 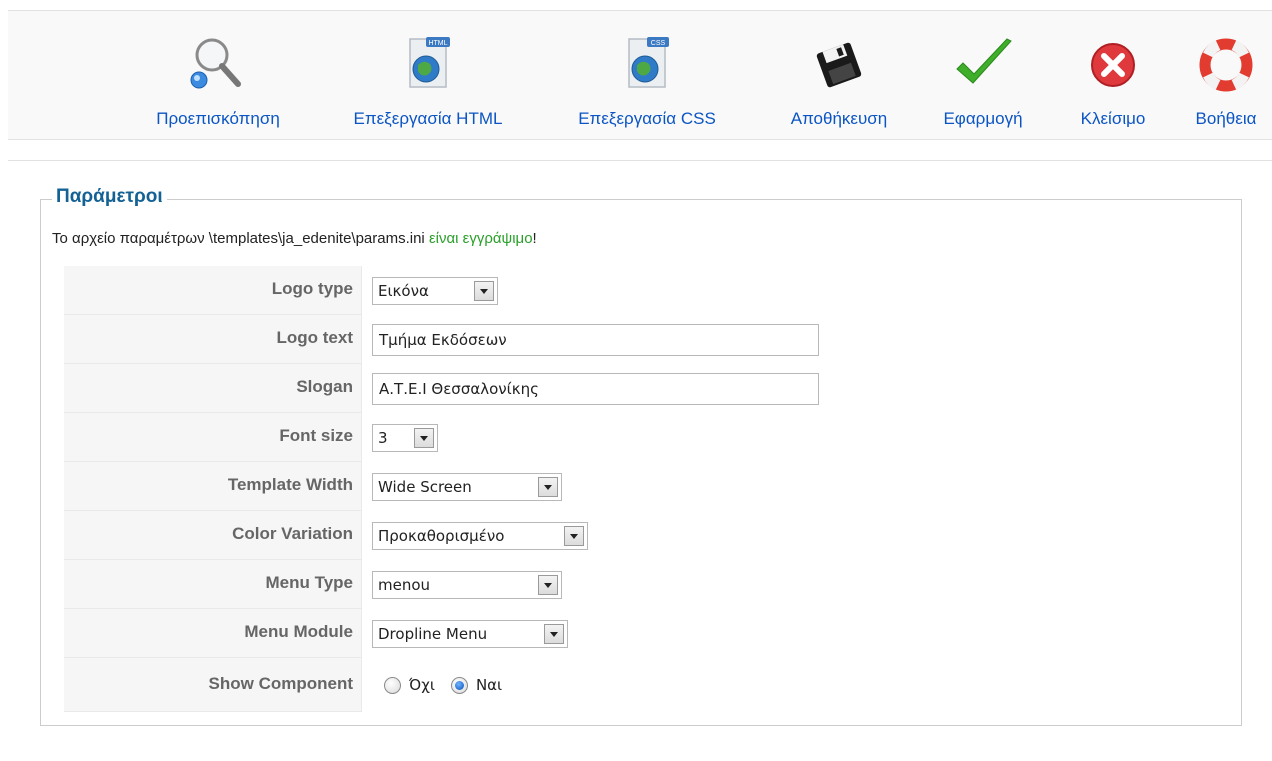 What do you see at coordinates (595, 388) in the screenshot?
I see `slogan-input: Α.Τ.Ε.Ι Θεσσαλονίκης` at bounding box center [595, 388].